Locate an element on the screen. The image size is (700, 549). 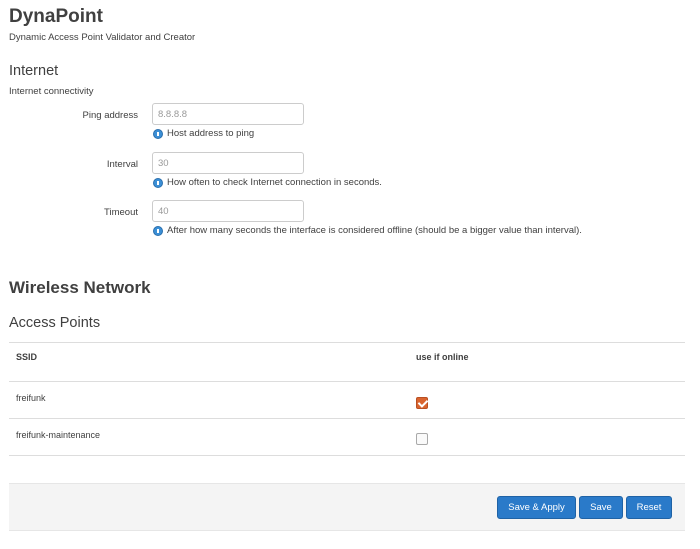
ssid-cell: freifunk-maintenance is located at coordinates (58, 435).